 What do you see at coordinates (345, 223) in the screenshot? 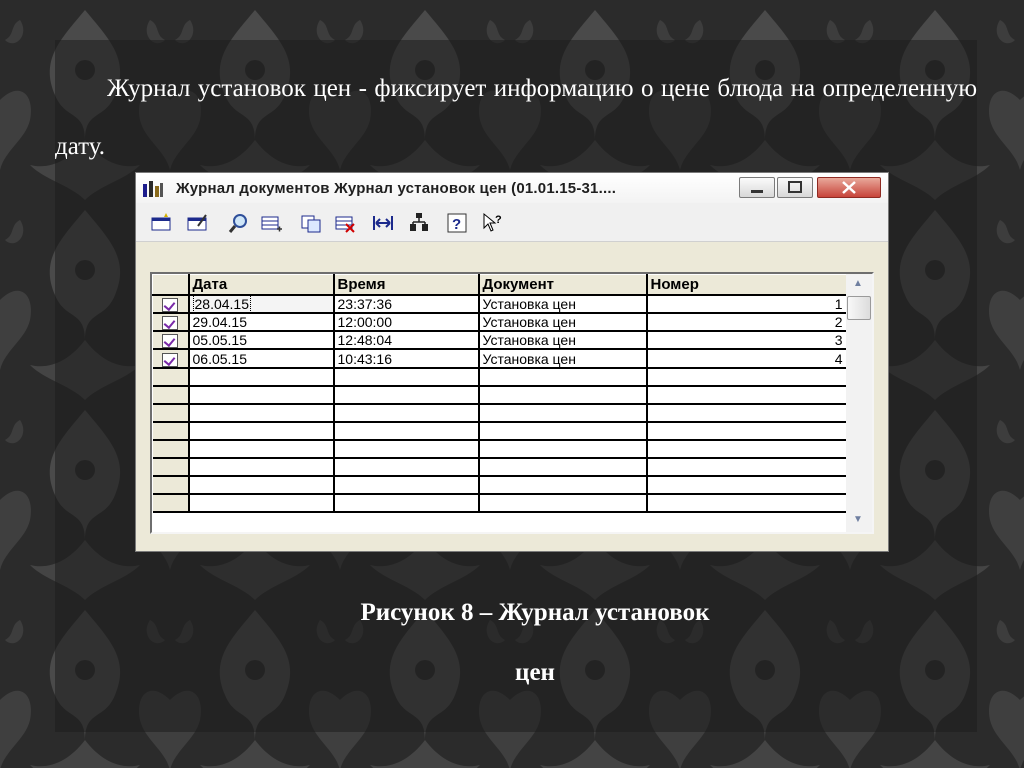
I see `delete-icon` at bounding box center [345, 223].